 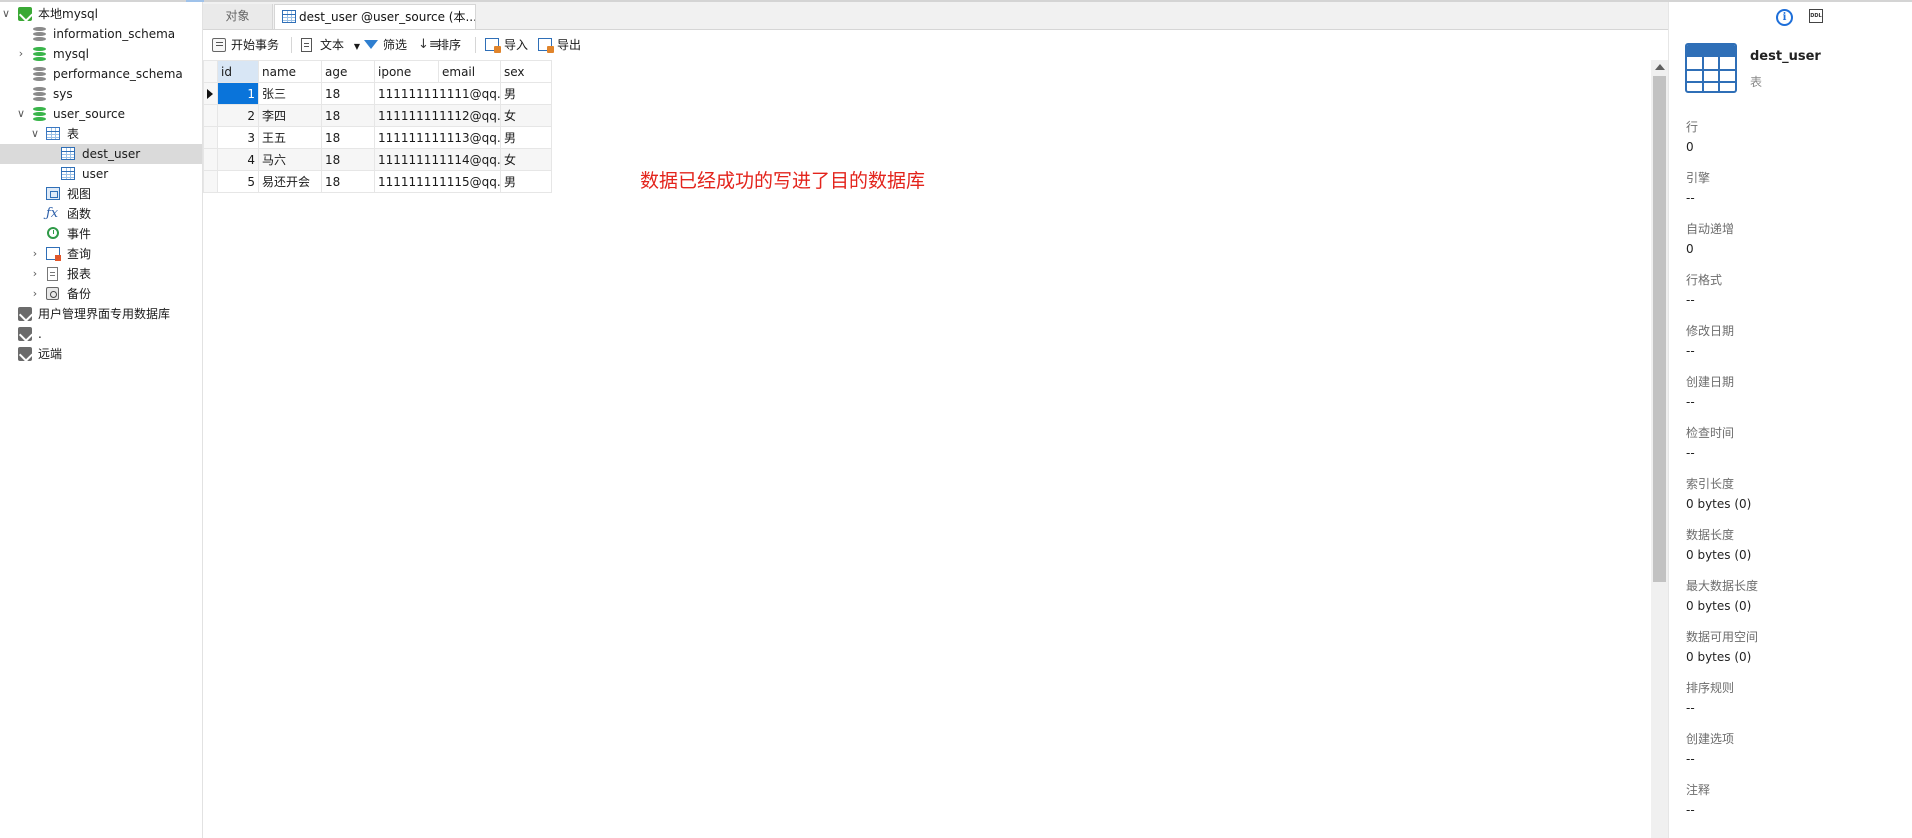 I want to click on tree-db-user-source: ∨ user_source, so click(x=101, y=114).